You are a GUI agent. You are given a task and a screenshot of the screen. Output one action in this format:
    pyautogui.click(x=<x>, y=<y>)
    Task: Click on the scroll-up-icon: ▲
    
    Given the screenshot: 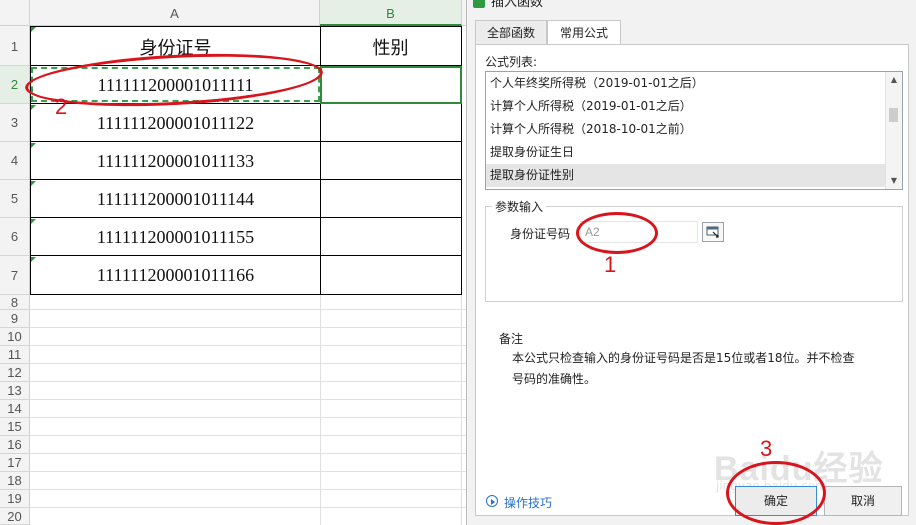 What is the action you would take?
    pyautogui.click(x=894, y=80)
    